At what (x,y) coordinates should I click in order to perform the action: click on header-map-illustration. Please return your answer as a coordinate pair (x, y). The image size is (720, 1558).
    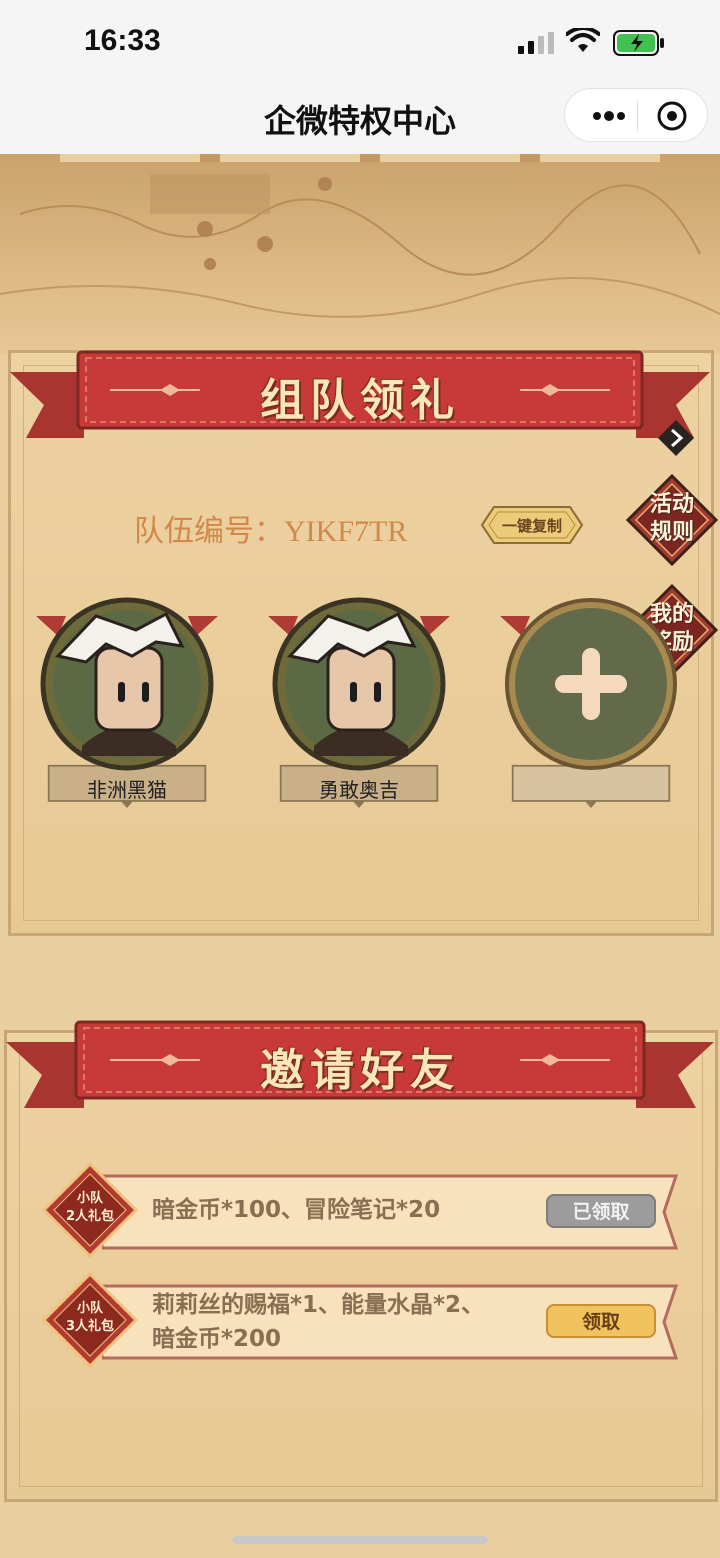
    Looking at the image, I should click on (360, 254).